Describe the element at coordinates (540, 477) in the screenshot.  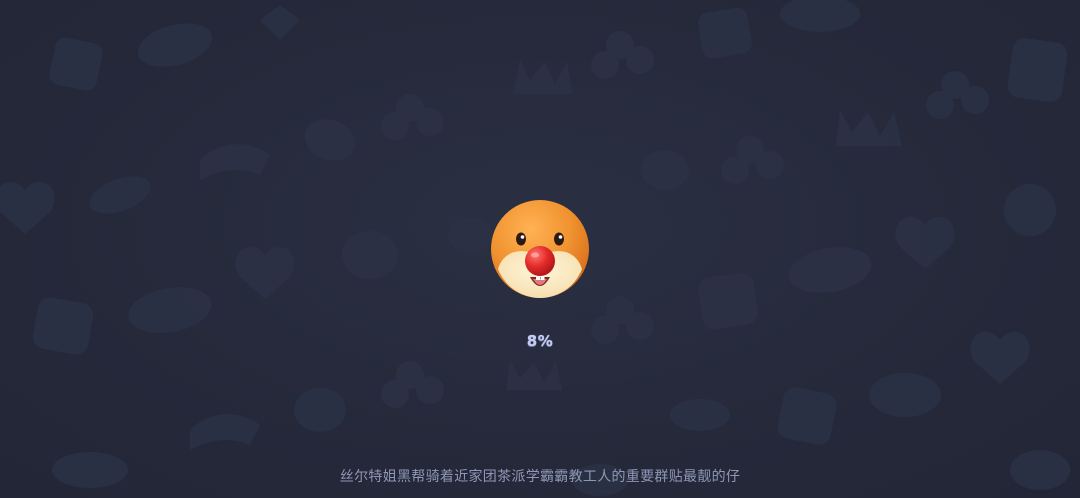
I see `loading-tip-text: 丝尔特姐黑帮骑着近家团茶派学霸霸教工人的重要群贴最靓的仔` at that location.